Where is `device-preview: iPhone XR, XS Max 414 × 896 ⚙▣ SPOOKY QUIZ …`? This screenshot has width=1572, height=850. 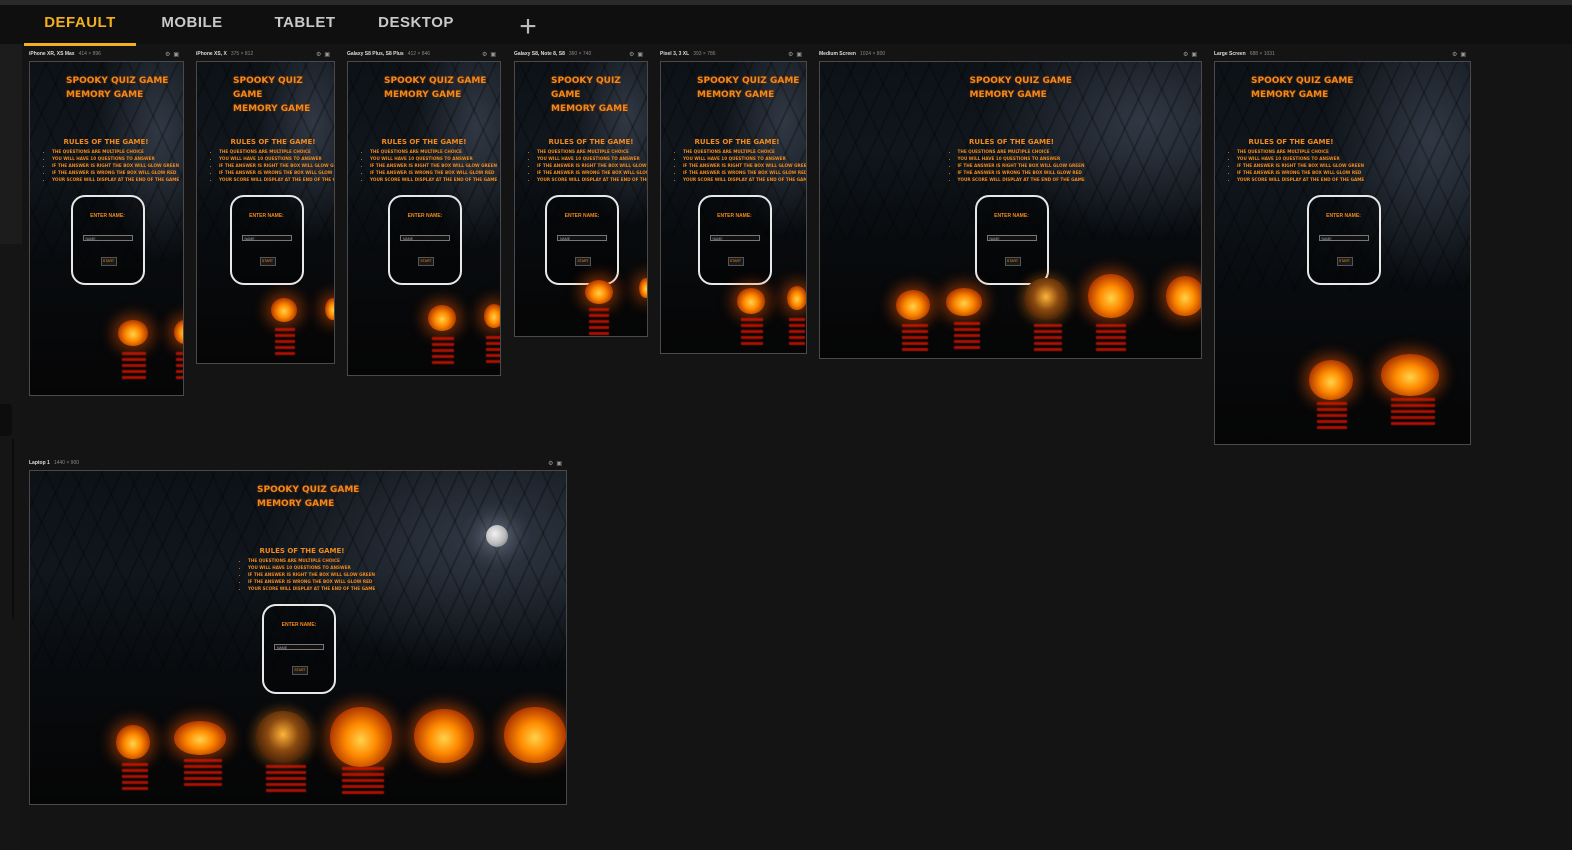
device-preview: iPhone XR, XS Max 414 × 896 ⚙▣ SPOOKY QUIZ … is located at coordinates (106, 223).